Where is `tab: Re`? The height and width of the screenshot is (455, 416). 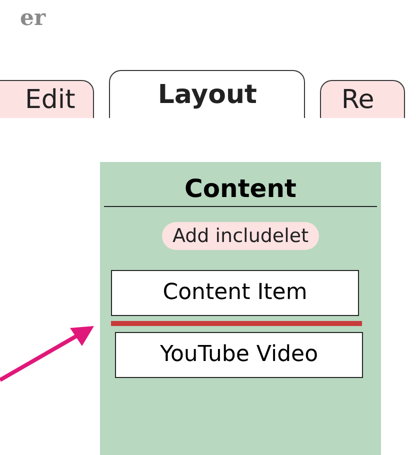 tab: Re is located at coordinates (363, 99).